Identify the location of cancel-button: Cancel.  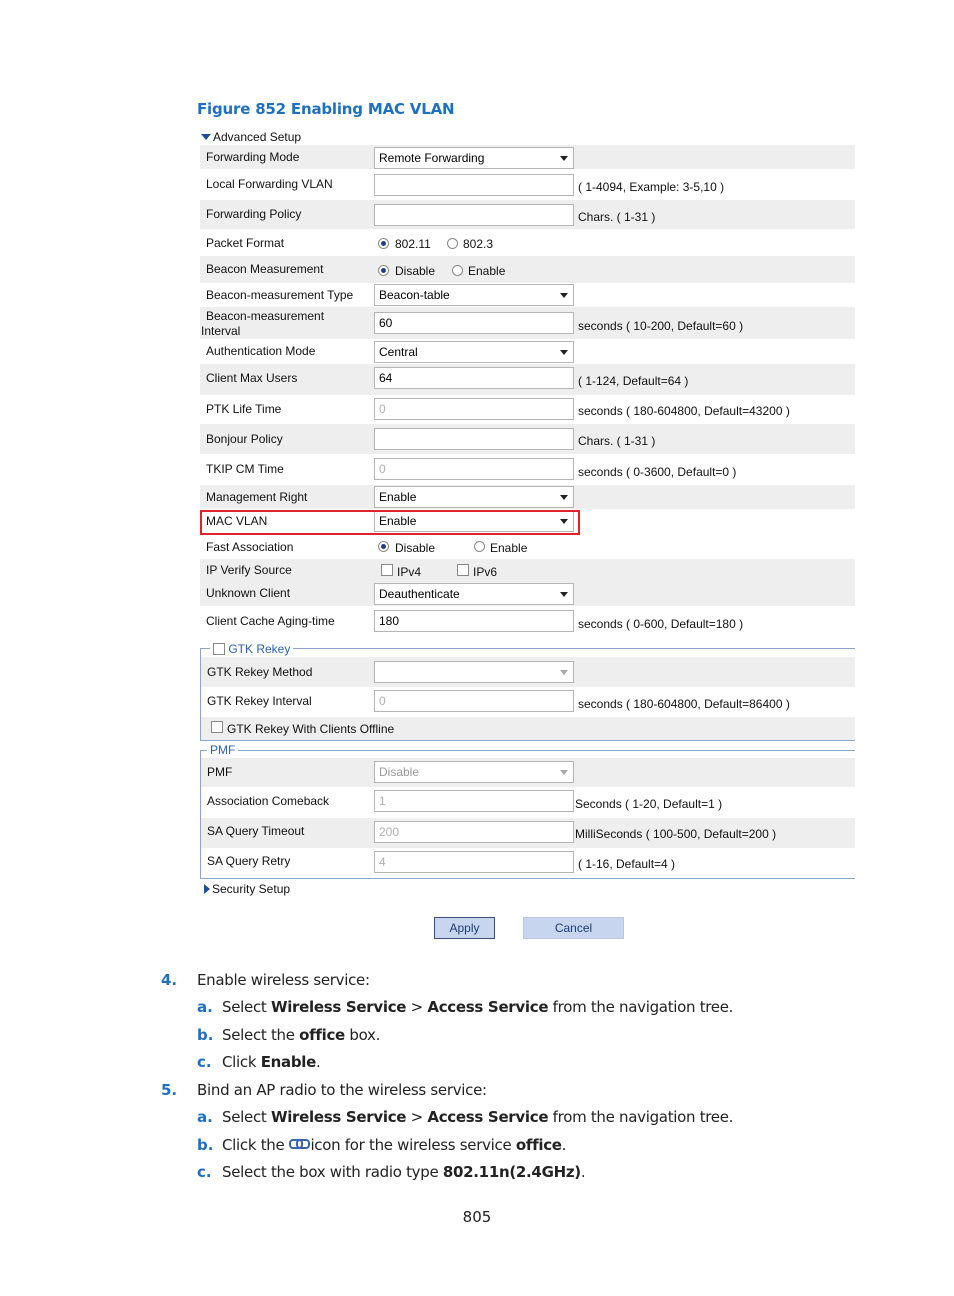
(573, 928).